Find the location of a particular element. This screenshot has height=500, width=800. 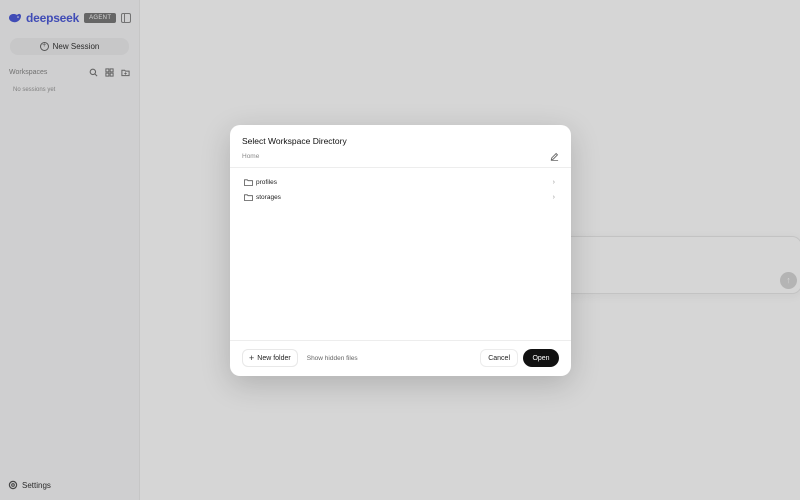

open-button: Open is located at coordinates (541, 358).